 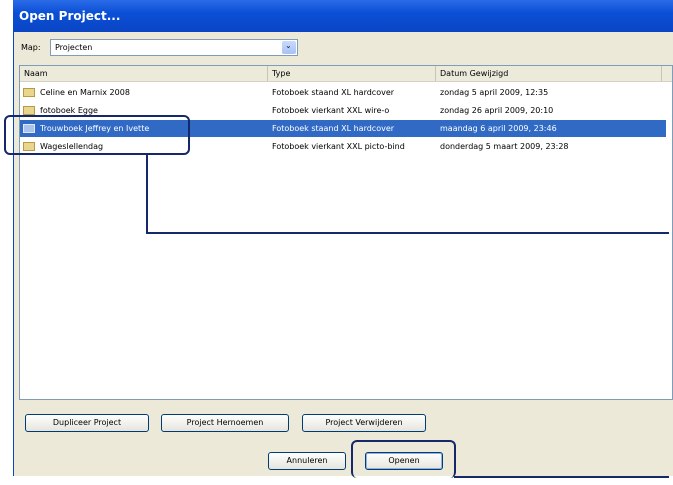 What do you see at coordinates (403, 459) in the screenshot?
I see `callout-frame-open-button` at bounding box center [403, 459].